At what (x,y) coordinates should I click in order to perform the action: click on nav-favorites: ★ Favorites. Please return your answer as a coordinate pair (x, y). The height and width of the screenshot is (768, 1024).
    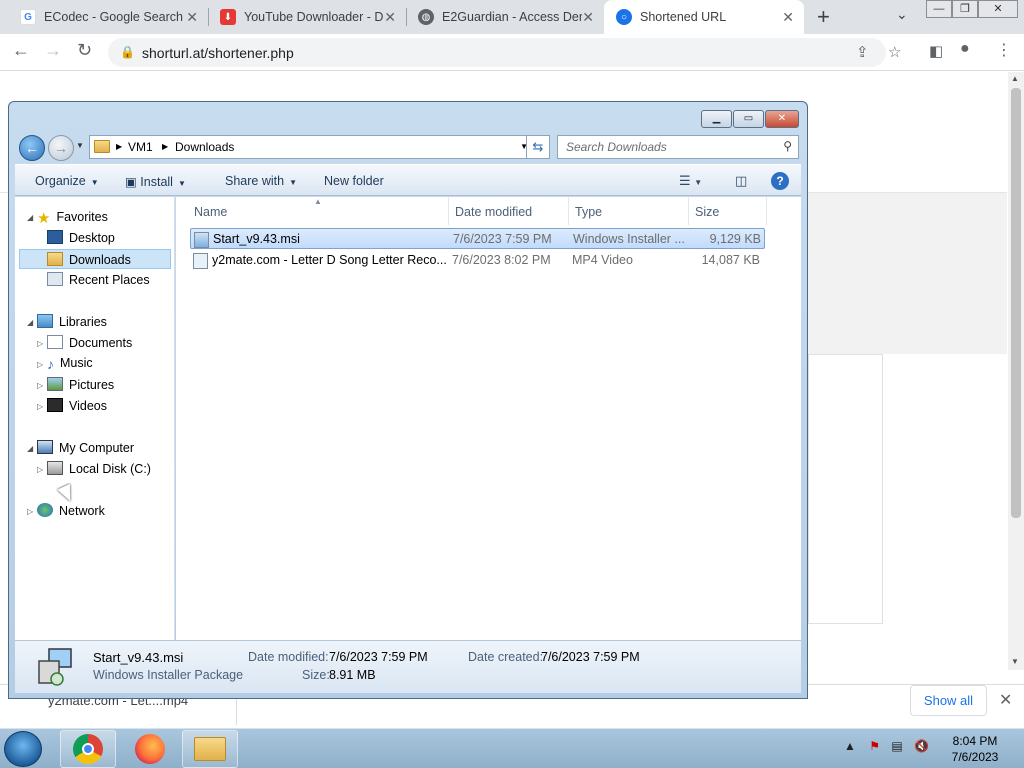
    Looking at the image, I should click on (72, 218).